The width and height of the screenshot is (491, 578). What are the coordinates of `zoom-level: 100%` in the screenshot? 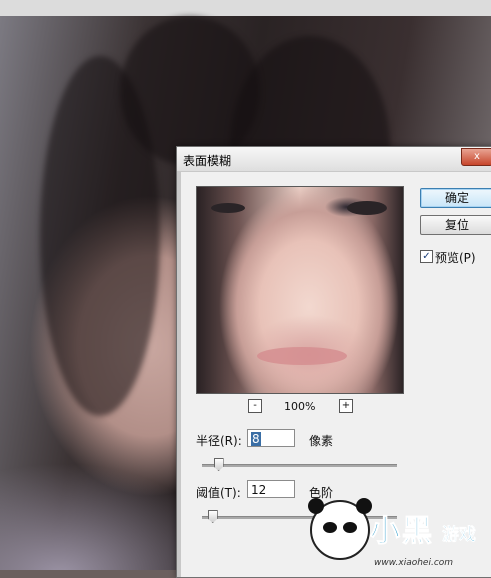 It's located at (300, 406).